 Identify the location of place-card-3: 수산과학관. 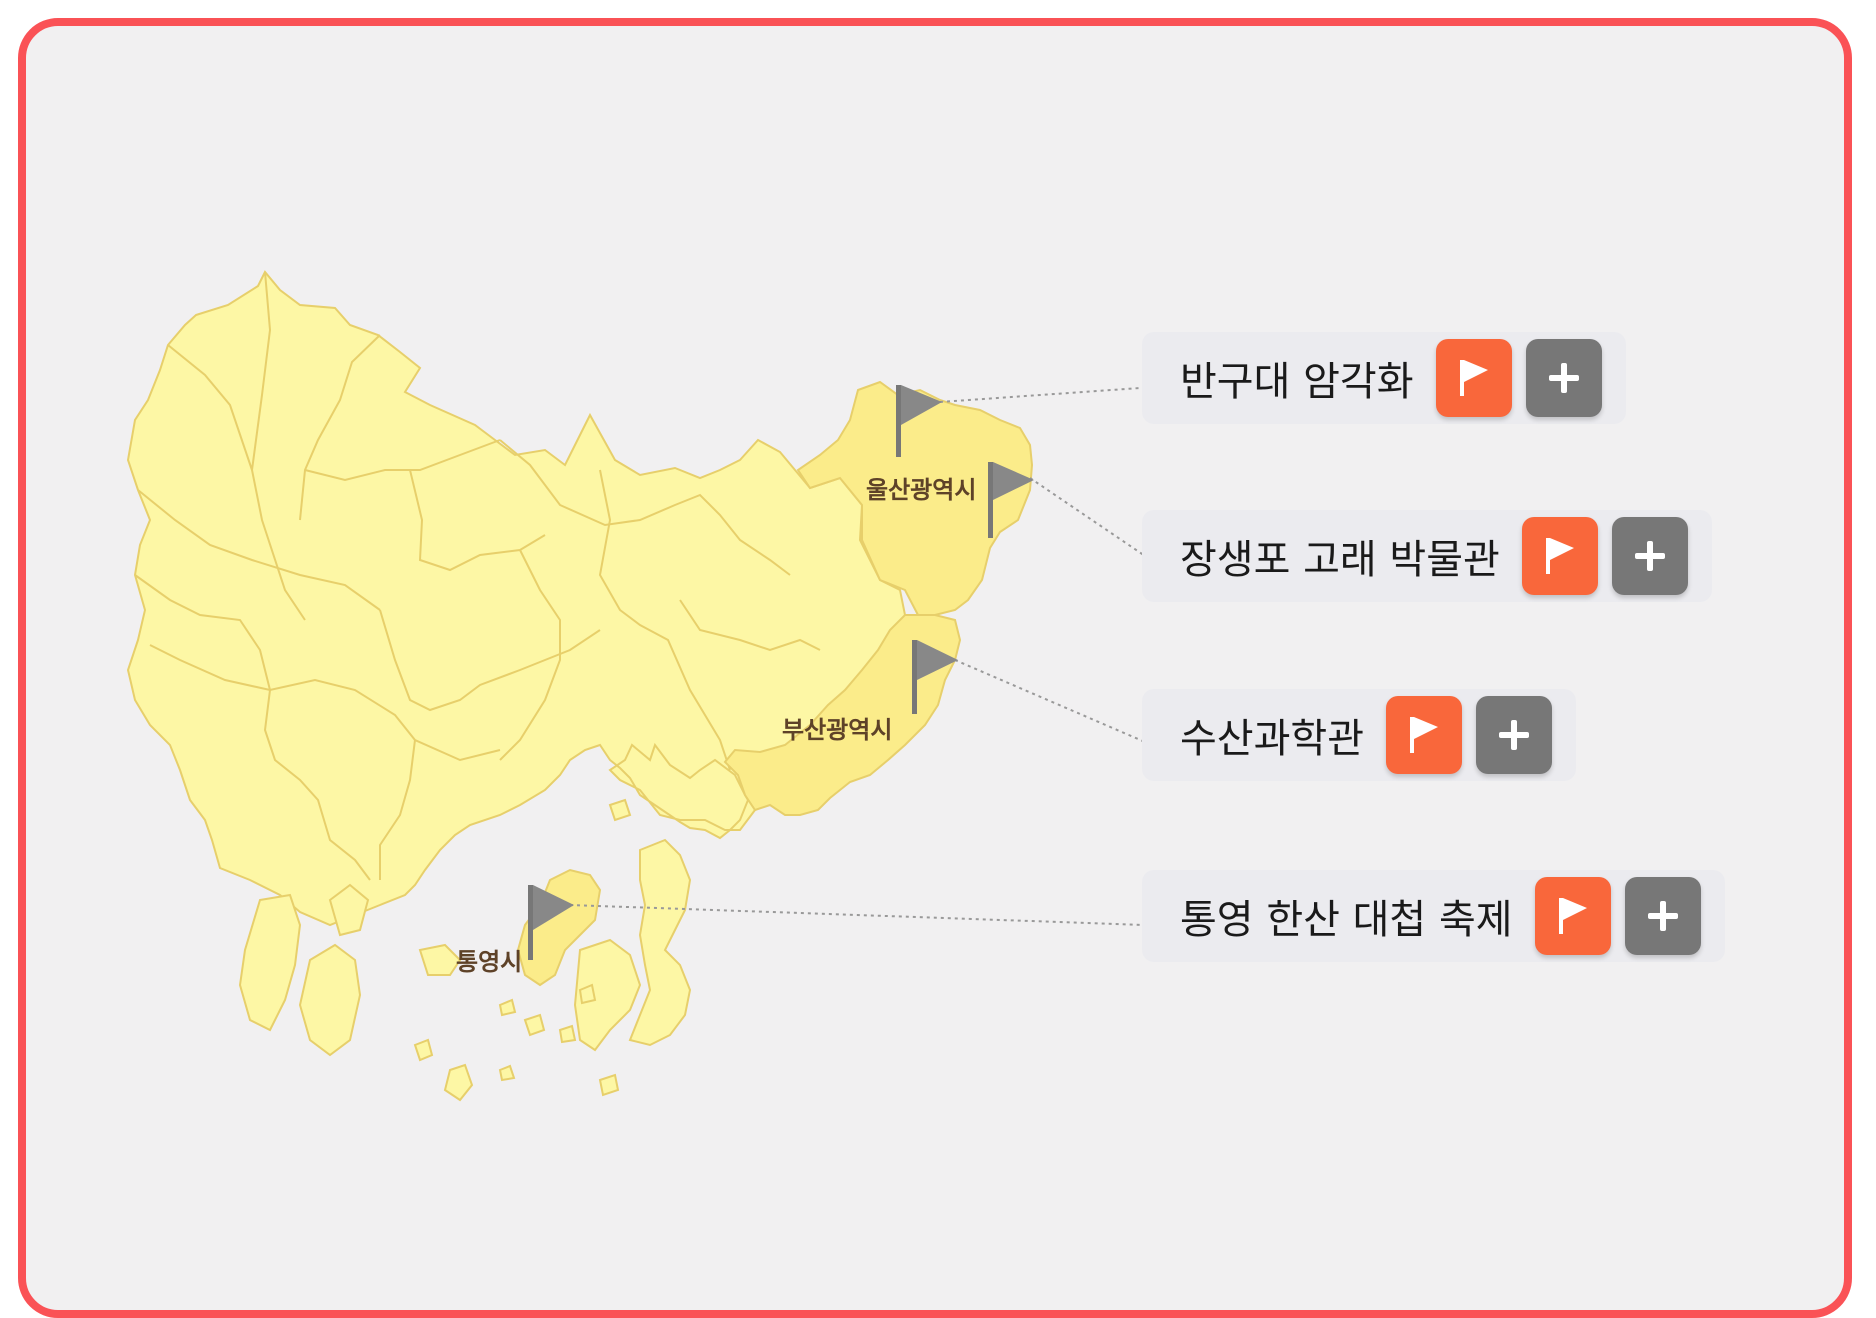
(1359, 735).